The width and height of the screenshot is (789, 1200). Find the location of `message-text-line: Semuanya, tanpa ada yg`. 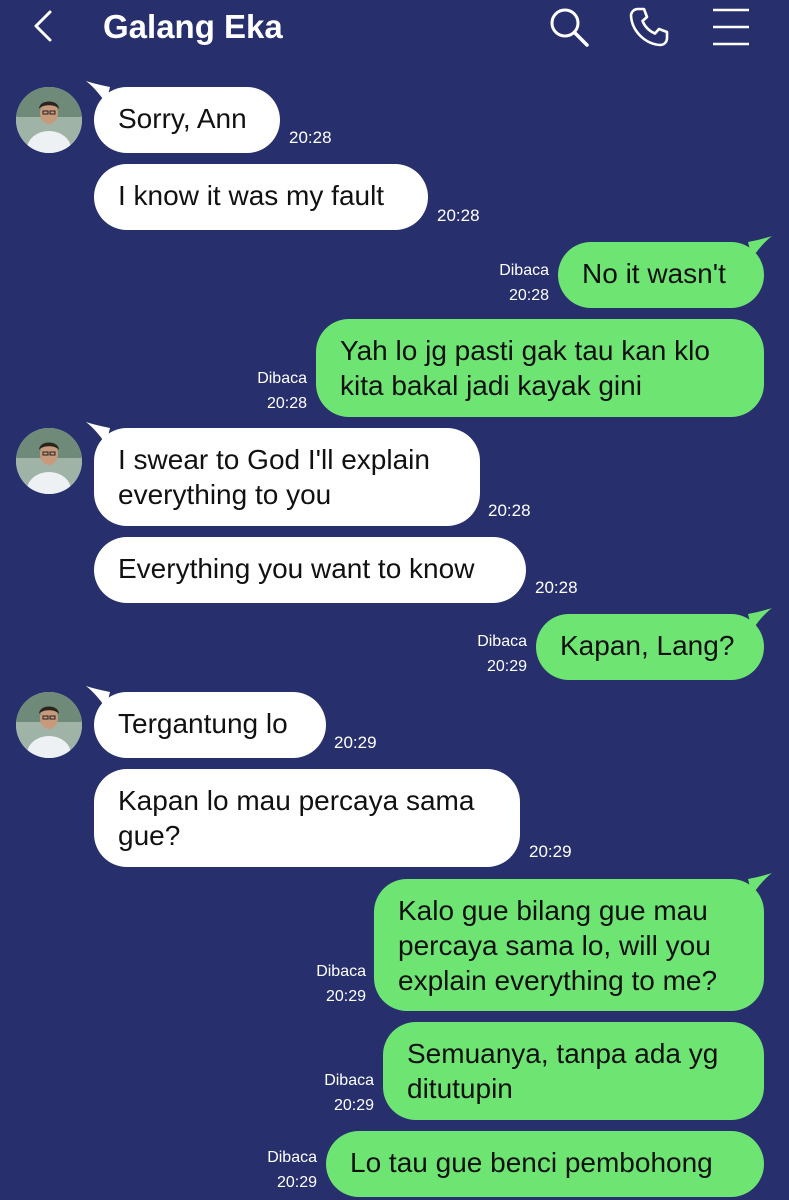

message-text-line: Semuanya, tanpa ada yg is located at coordinates (563, 1053).